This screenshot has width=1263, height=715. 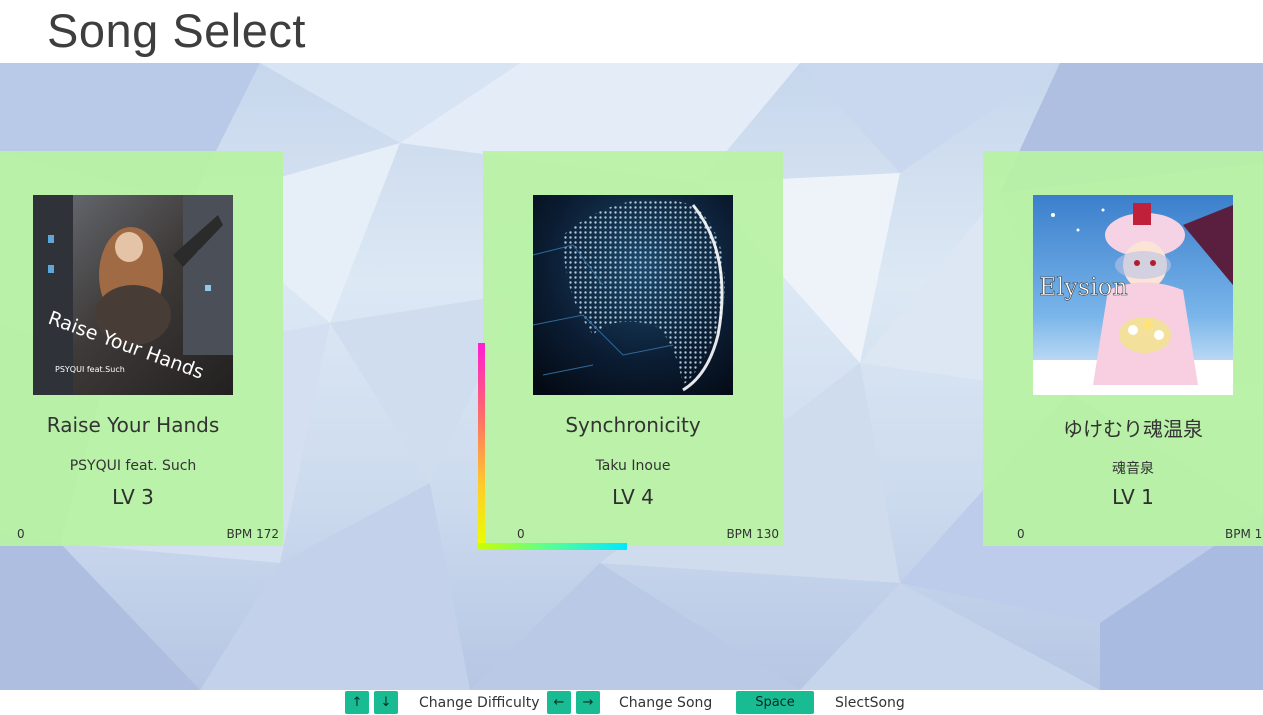 What do you see at coordinates (1133, 295) in the screenshot?
I see `album-cover-yukemuri: Elysion` at bounding box center [1133, 295].